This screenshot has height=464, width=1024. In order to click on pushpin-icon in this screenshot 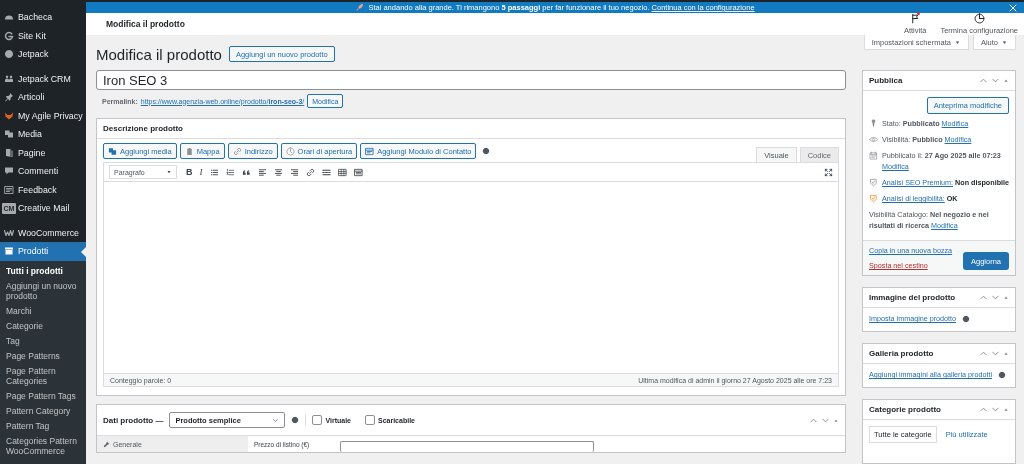, I will do `click(9, 97)`.